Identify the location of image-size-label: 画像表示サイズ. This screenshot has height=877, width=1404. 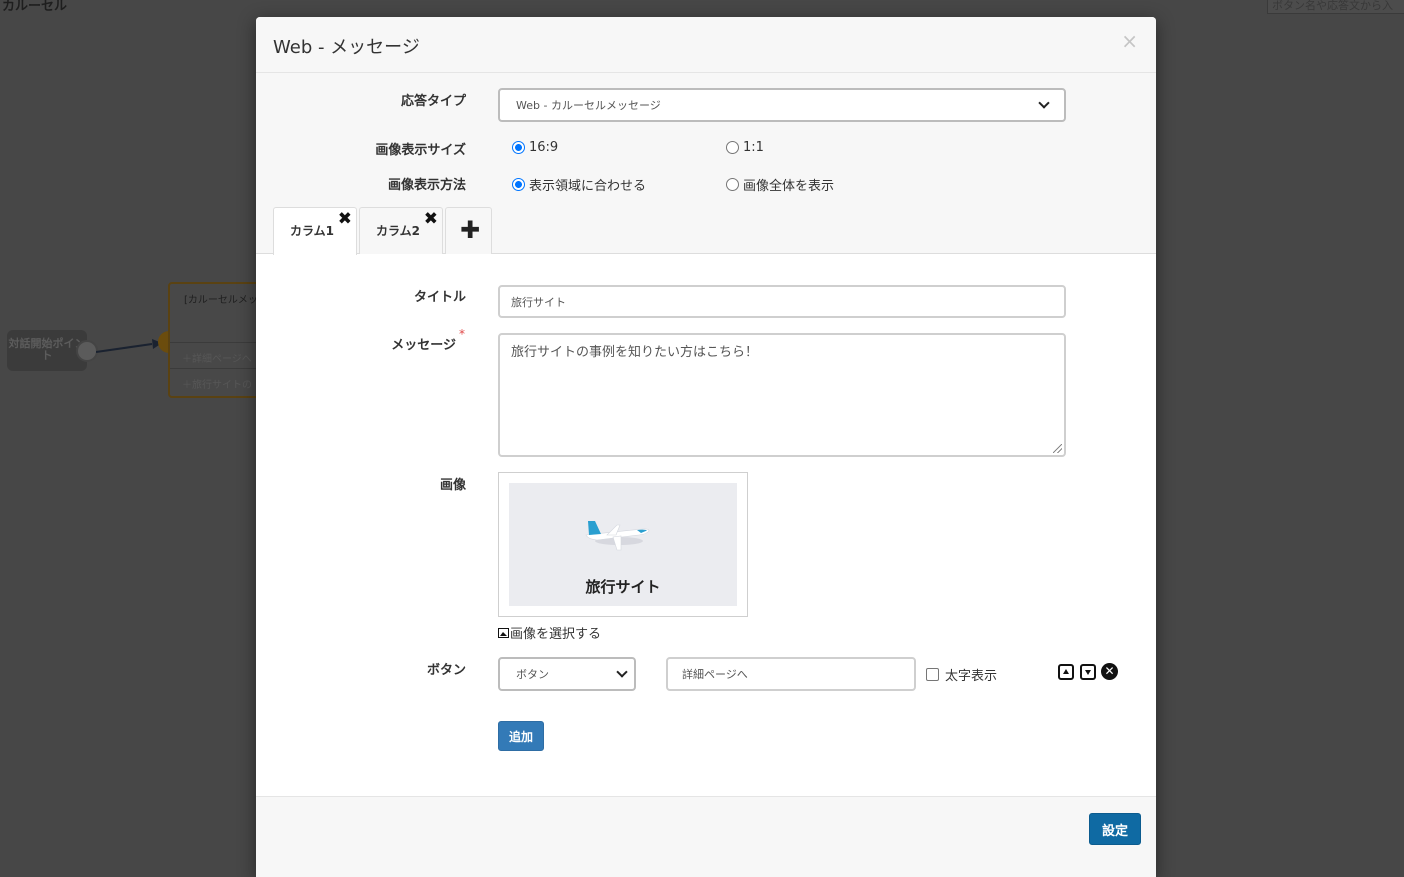
(420, 150).